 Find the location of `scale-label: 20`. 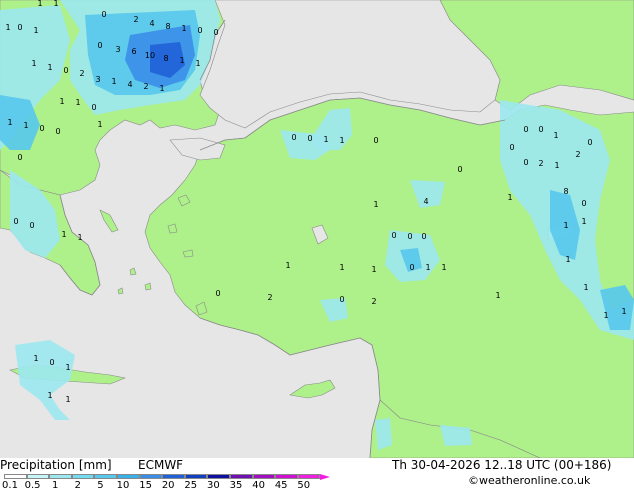

scale-label: 20 is located at coordinates (168, 485).